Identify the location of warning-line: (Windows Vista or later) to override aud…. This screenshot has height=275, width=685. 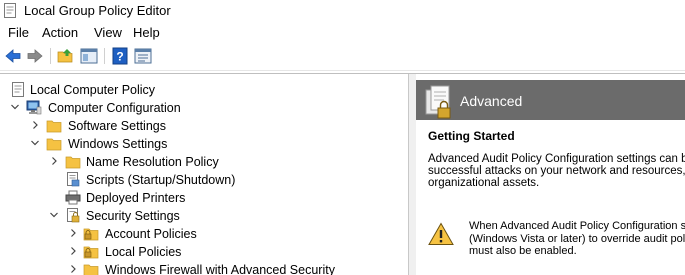
(577, 238).